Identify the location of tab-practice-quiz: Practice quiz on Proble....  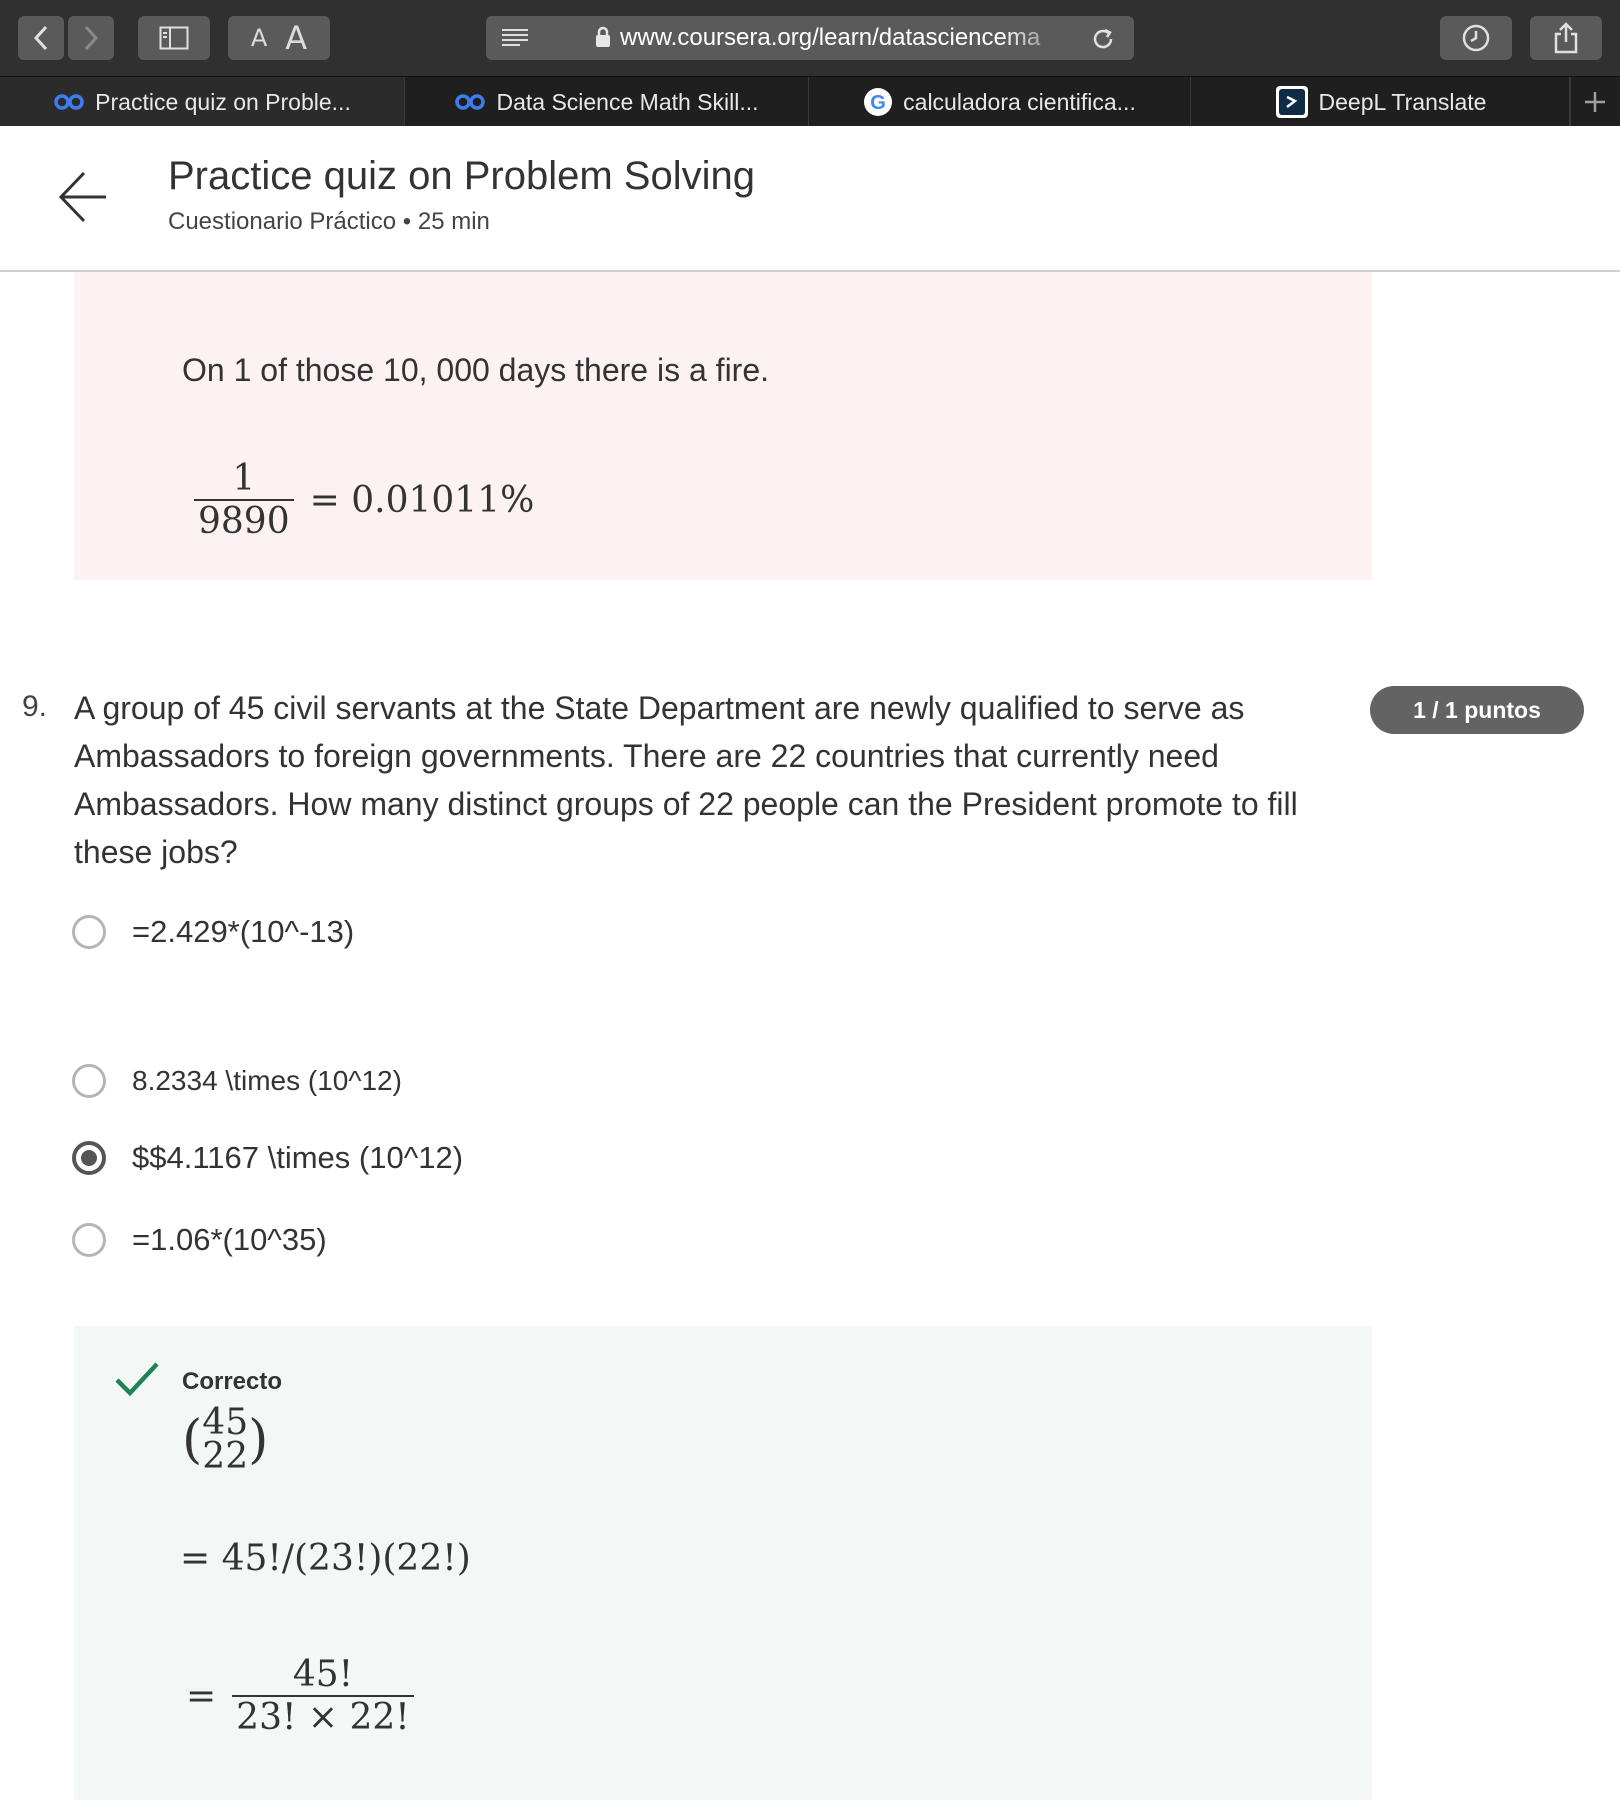
(202, 102).